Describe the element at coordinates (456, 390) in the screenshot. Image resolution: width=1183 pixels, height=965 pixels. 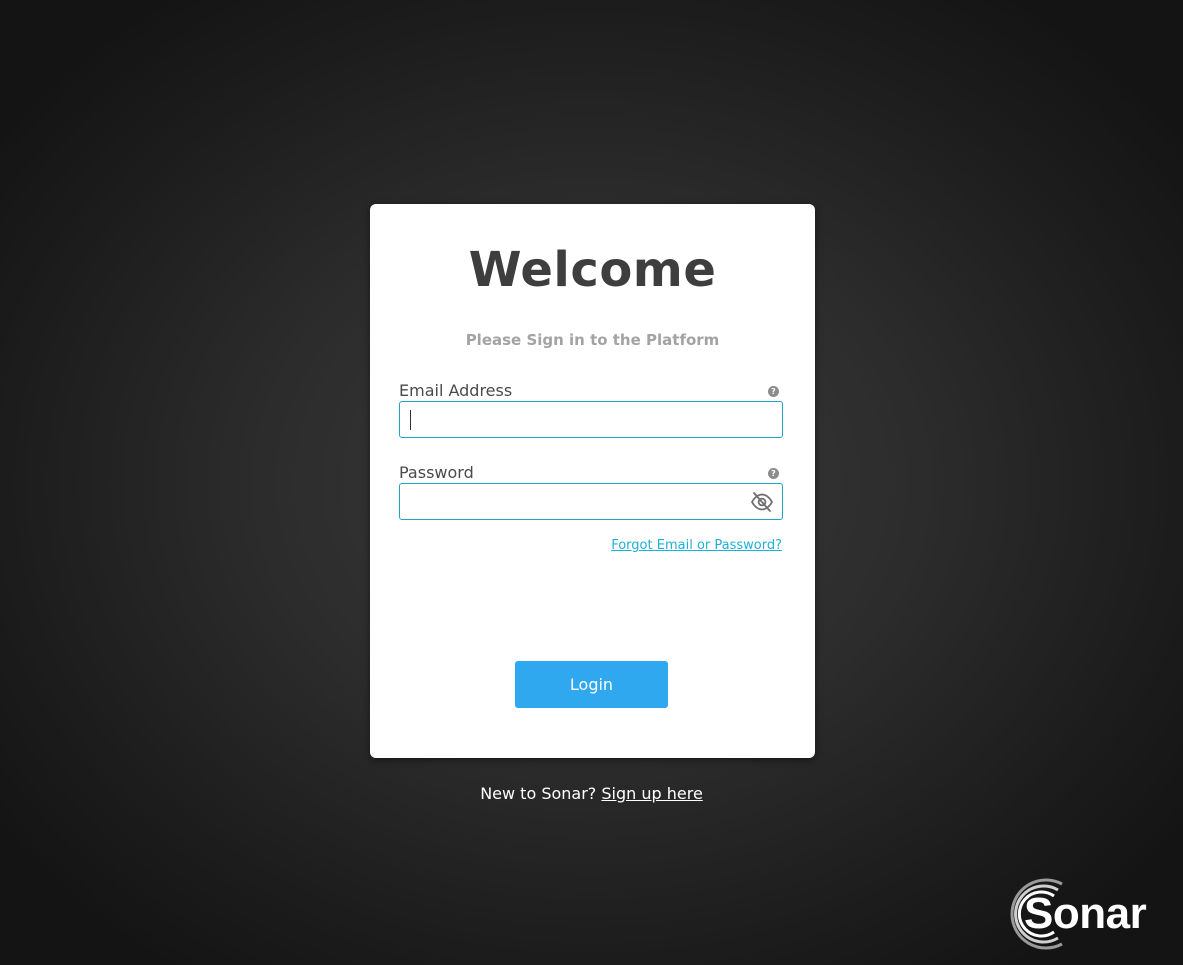
I see `email-label: Email Address` at that location.